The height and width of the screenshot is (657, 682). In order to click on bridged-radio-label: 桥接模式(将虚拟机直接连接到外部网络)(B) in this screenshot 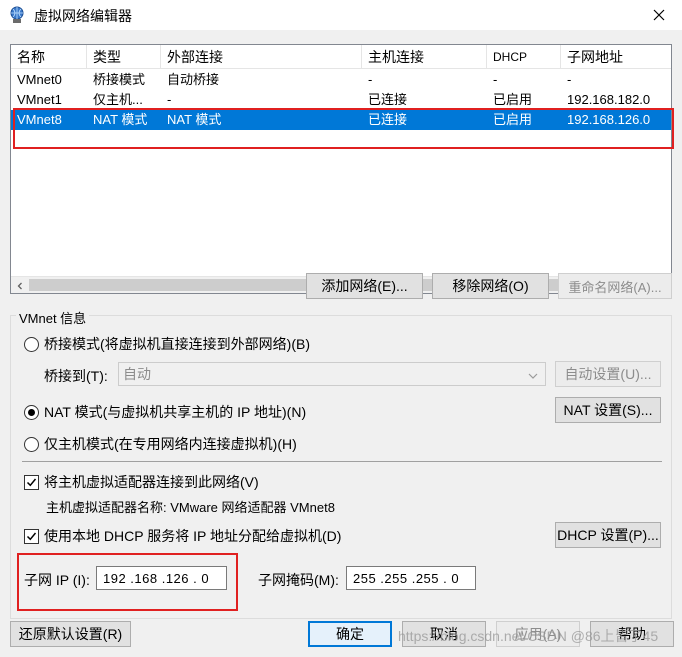, I will do `click(177, 344)`.